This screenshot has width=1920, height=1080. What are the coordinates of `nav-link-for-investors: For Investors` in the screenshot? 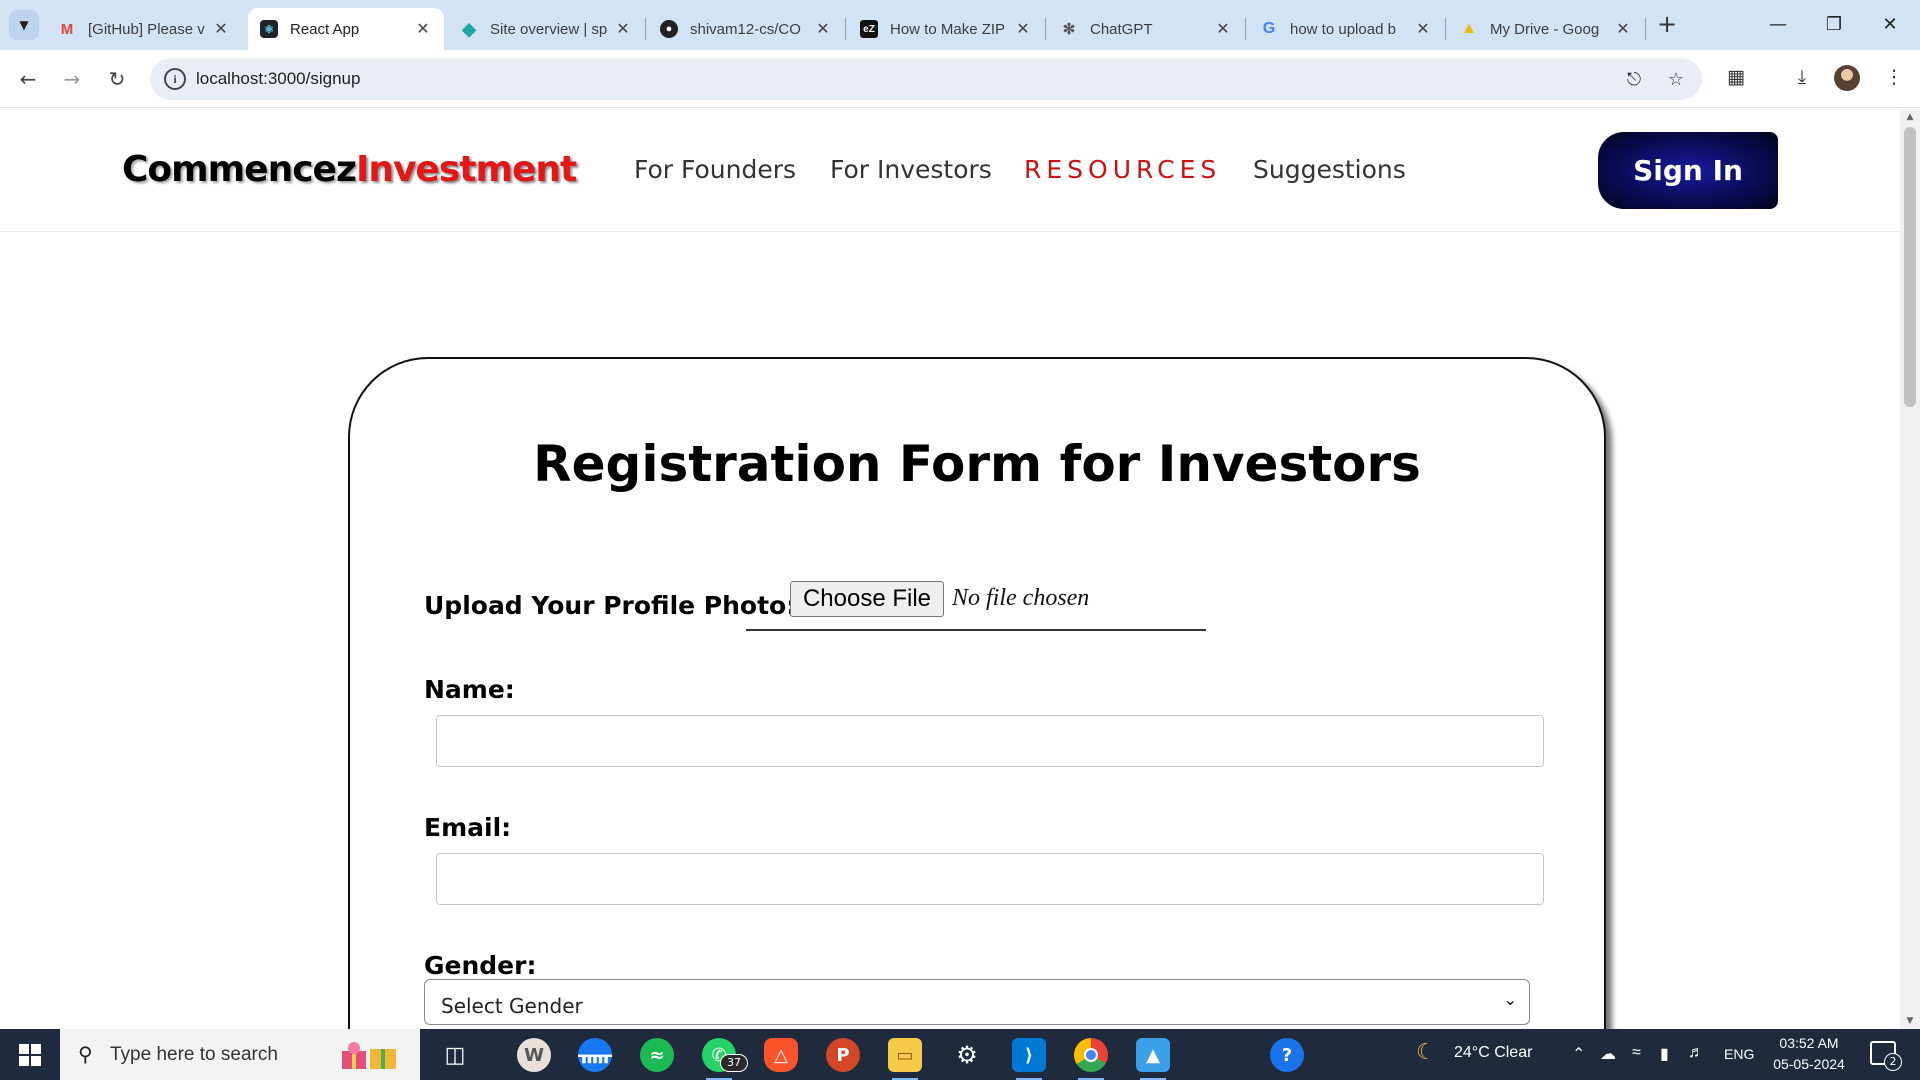 It's located at (911, 169).